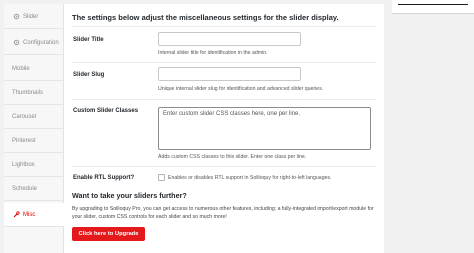  I want to click on slider-slug-input, so click(229, 74).